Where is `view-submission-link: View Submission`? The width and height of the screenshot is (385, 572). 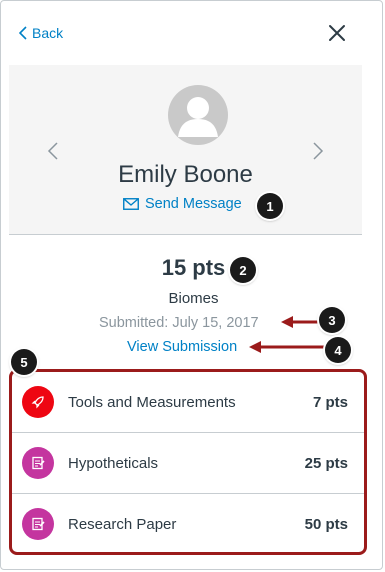 view-submission-link: View Submission is located at coordinates (182, 347).